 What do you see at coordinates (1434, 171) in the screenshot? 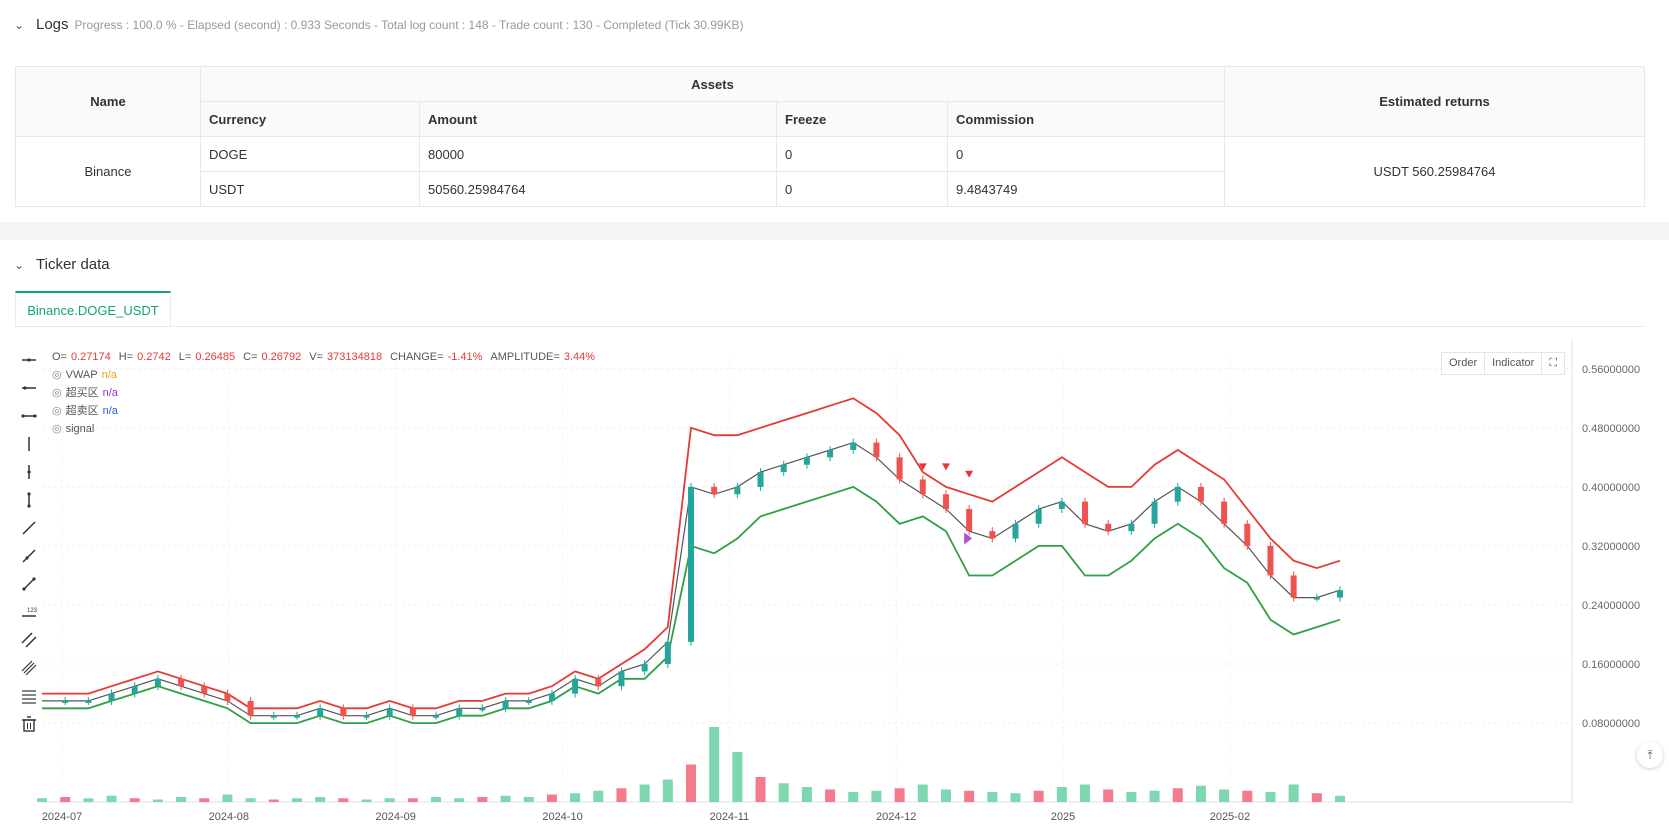
I see `estimated-returns-cell: USDT 560.25984764` at bounding box center [1434, 171].